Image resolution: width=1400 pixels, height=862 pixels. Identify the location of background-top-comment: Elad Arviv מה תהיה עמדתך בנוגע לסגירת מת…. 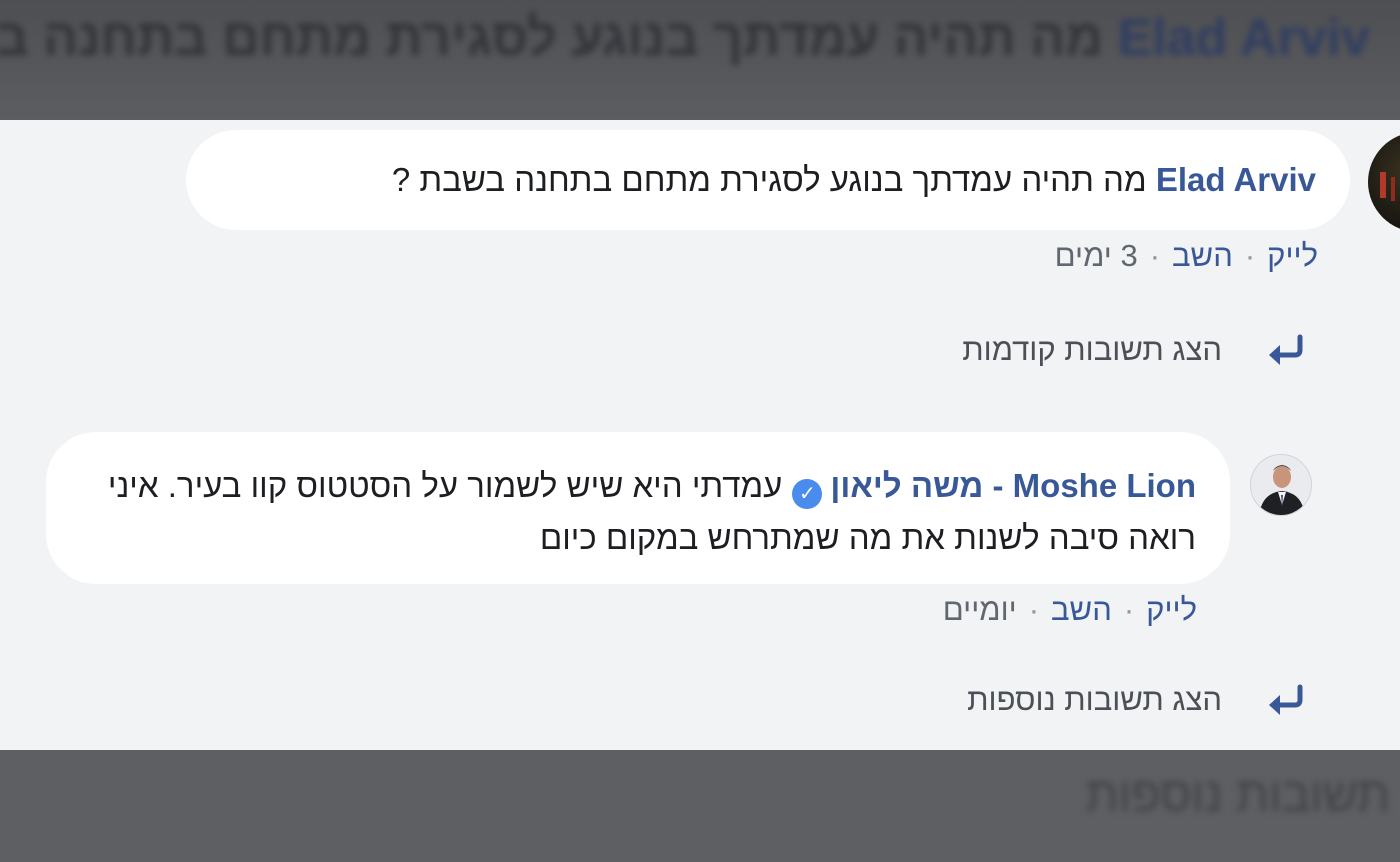
(700, 60).